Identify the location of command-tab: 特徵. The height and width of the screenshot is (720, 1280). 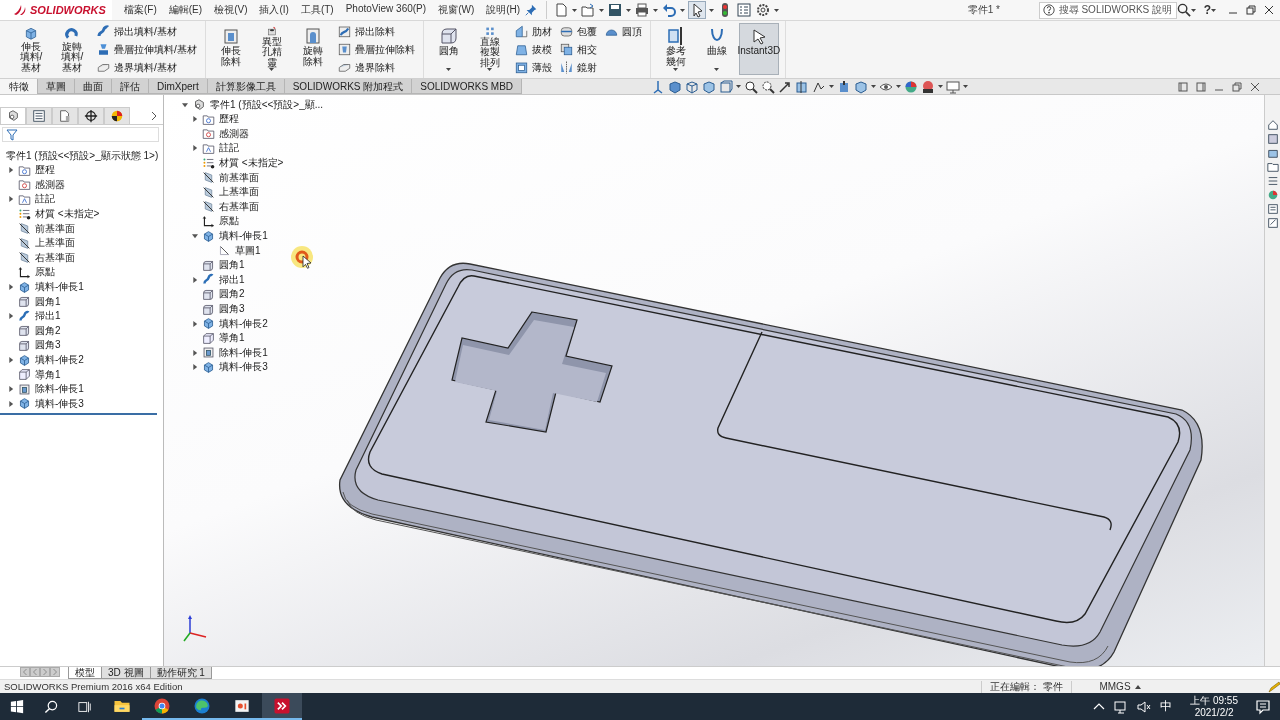
(19, 86).